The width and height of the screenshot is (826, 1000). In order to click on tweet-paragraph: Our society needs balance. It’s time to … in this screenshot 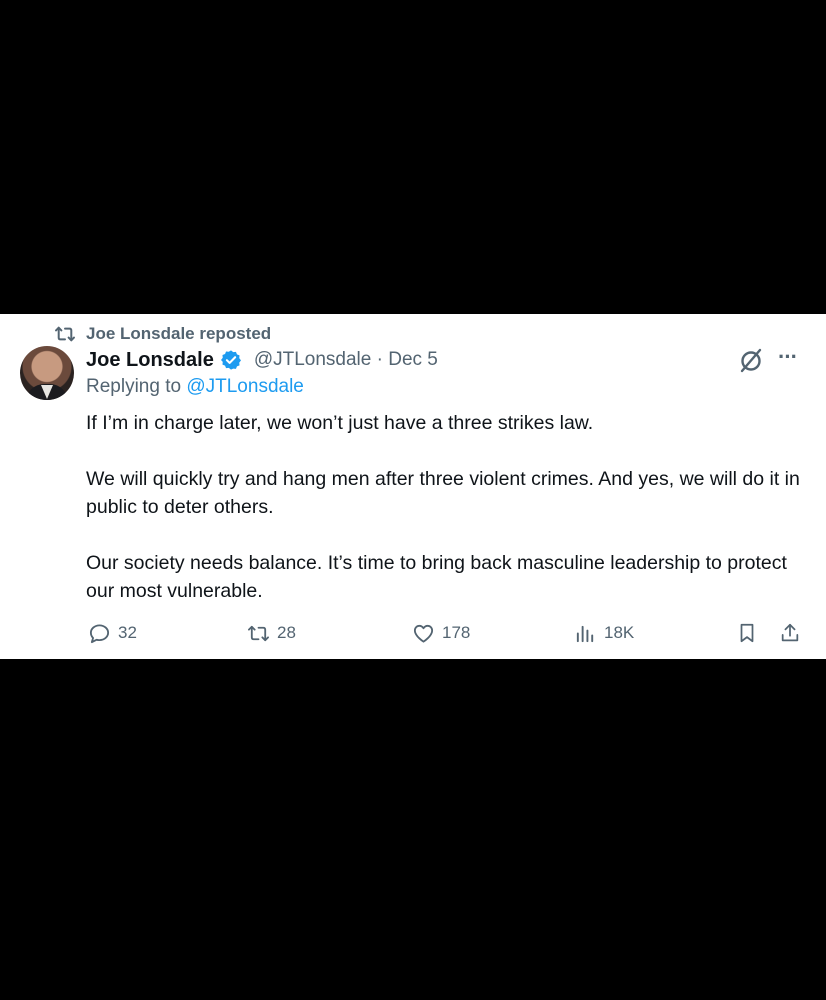, I will do `click(436, 577)`.